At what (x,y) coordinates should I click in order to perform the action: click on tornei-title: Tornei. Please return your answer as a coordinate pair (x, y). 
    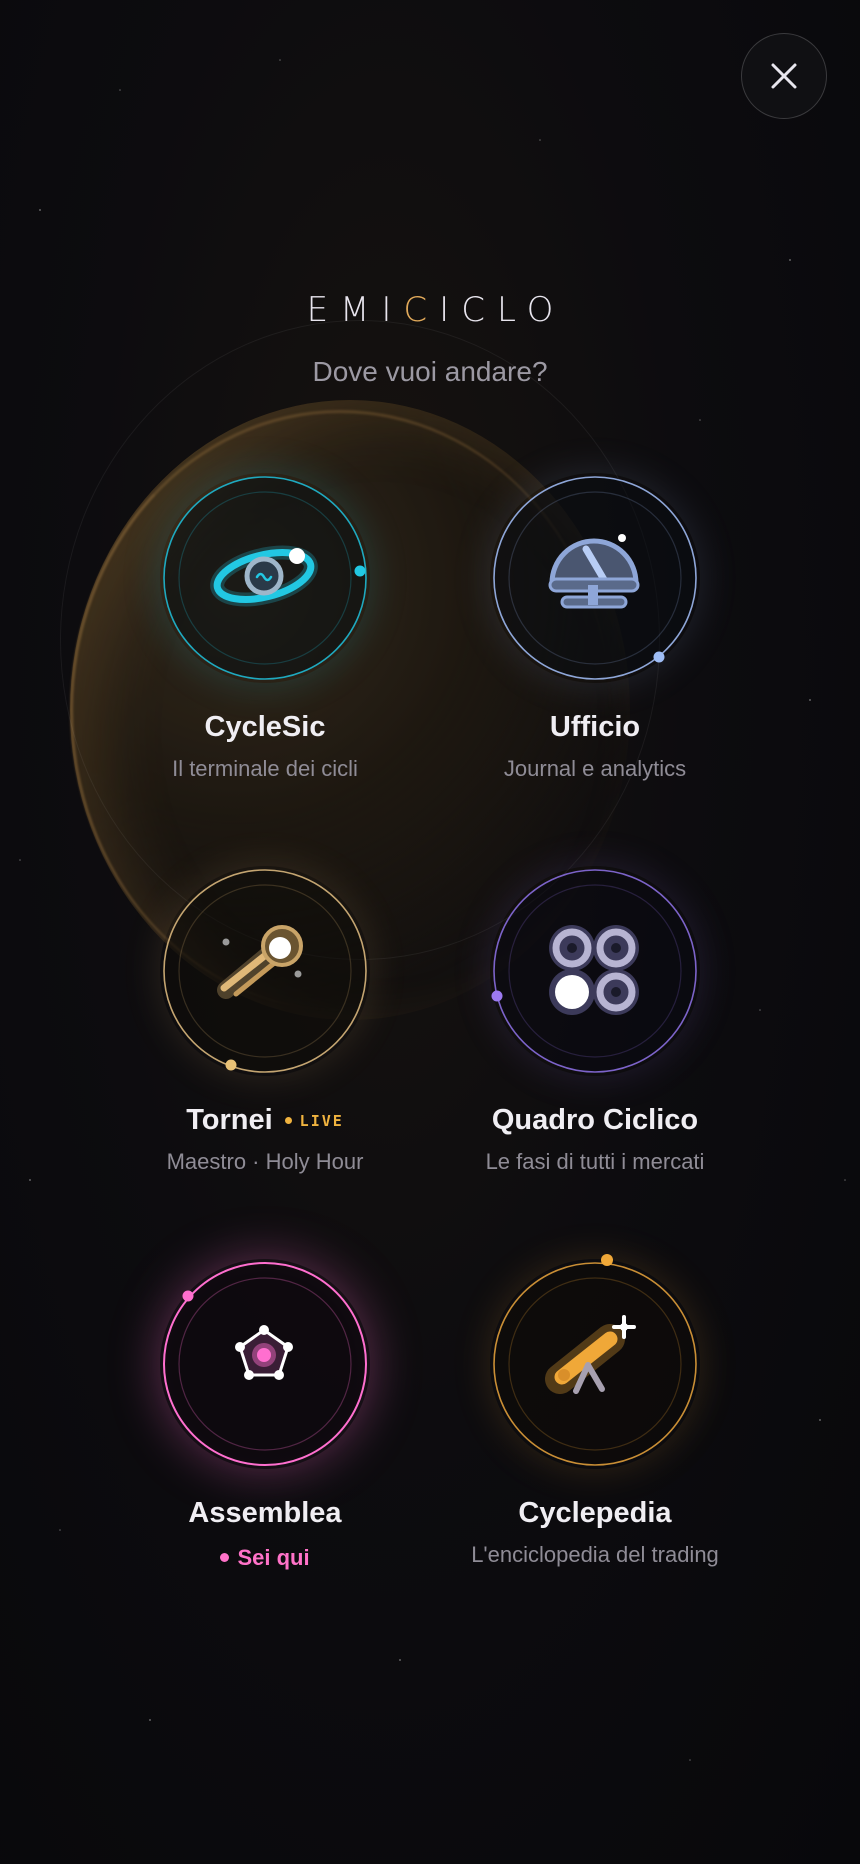
    Looking at the image, I should click on (229, 1120).